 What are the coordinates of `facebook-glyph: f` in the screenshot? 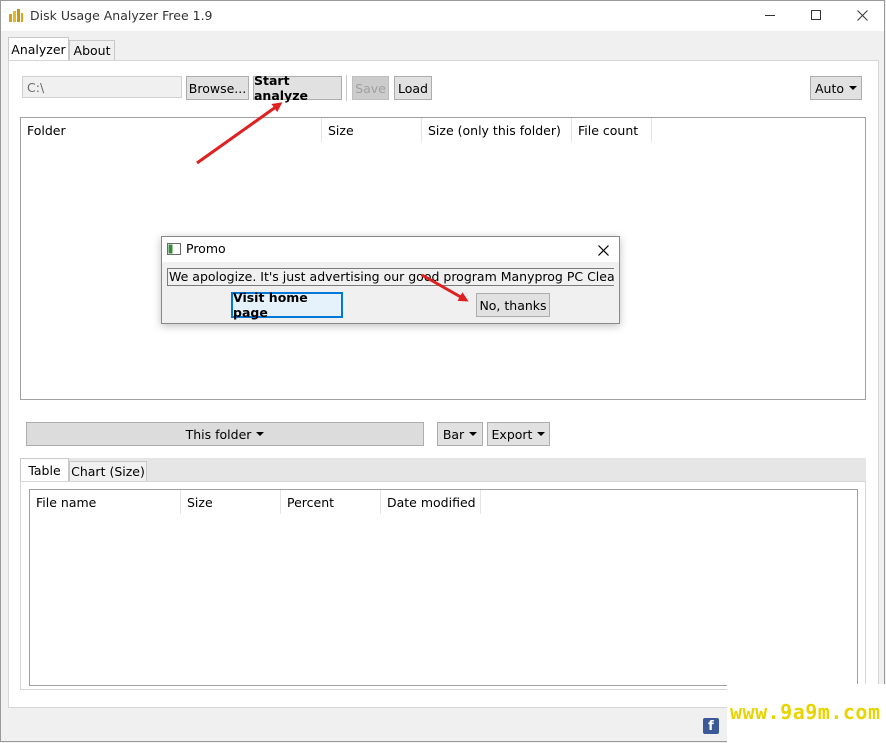 It's located at (711, 726).